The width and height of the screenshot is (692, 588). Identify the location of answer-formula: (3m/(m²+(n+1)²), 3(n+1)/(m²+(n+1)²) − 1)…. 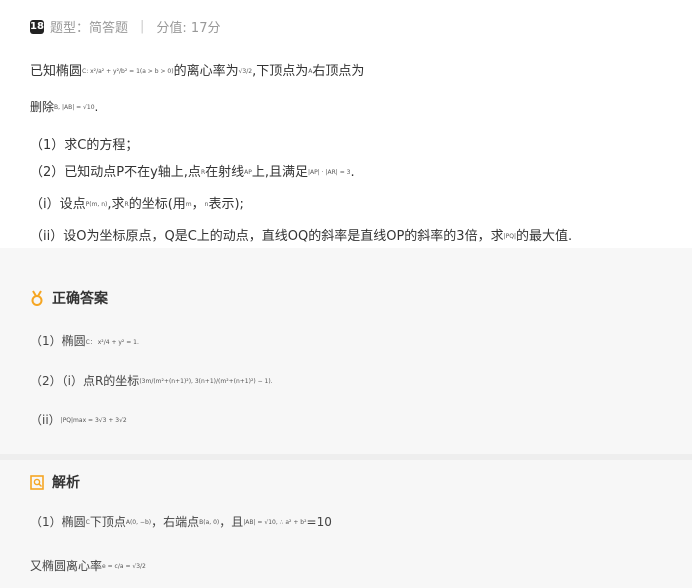
(206, 381).